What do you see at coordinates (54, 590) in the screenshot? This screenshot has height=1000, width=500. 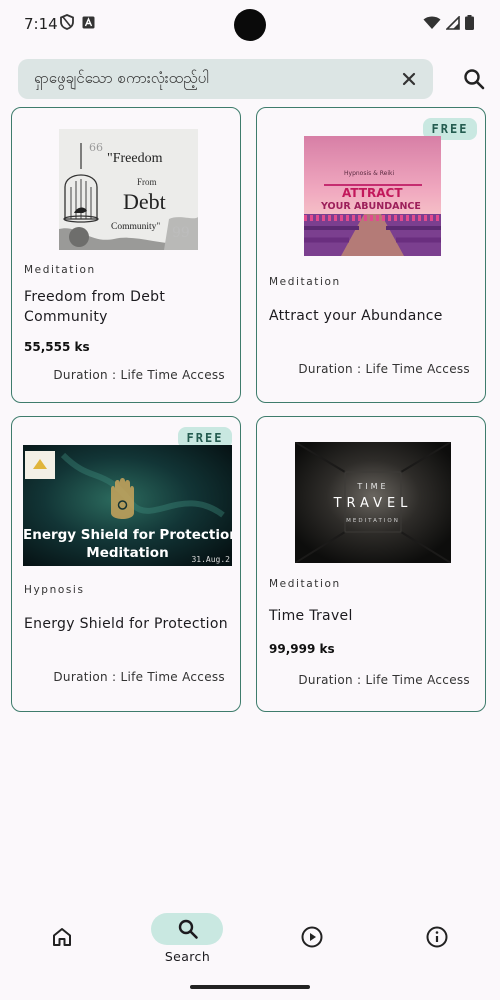 I see `course-category: Hypnosis` at bounding box center [54, 590].